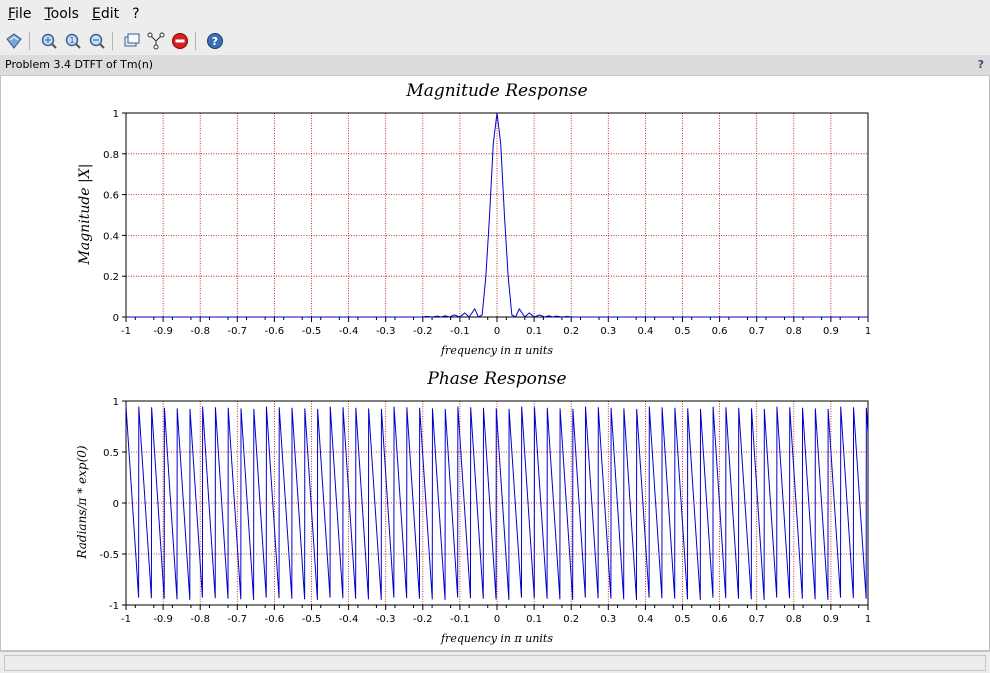 This screenshot has height=673, width=990. What do you see at coordinates (111, 155) in the screenshot?
I see `y-tick-label: 0.8` at bounding box center [111, 155].